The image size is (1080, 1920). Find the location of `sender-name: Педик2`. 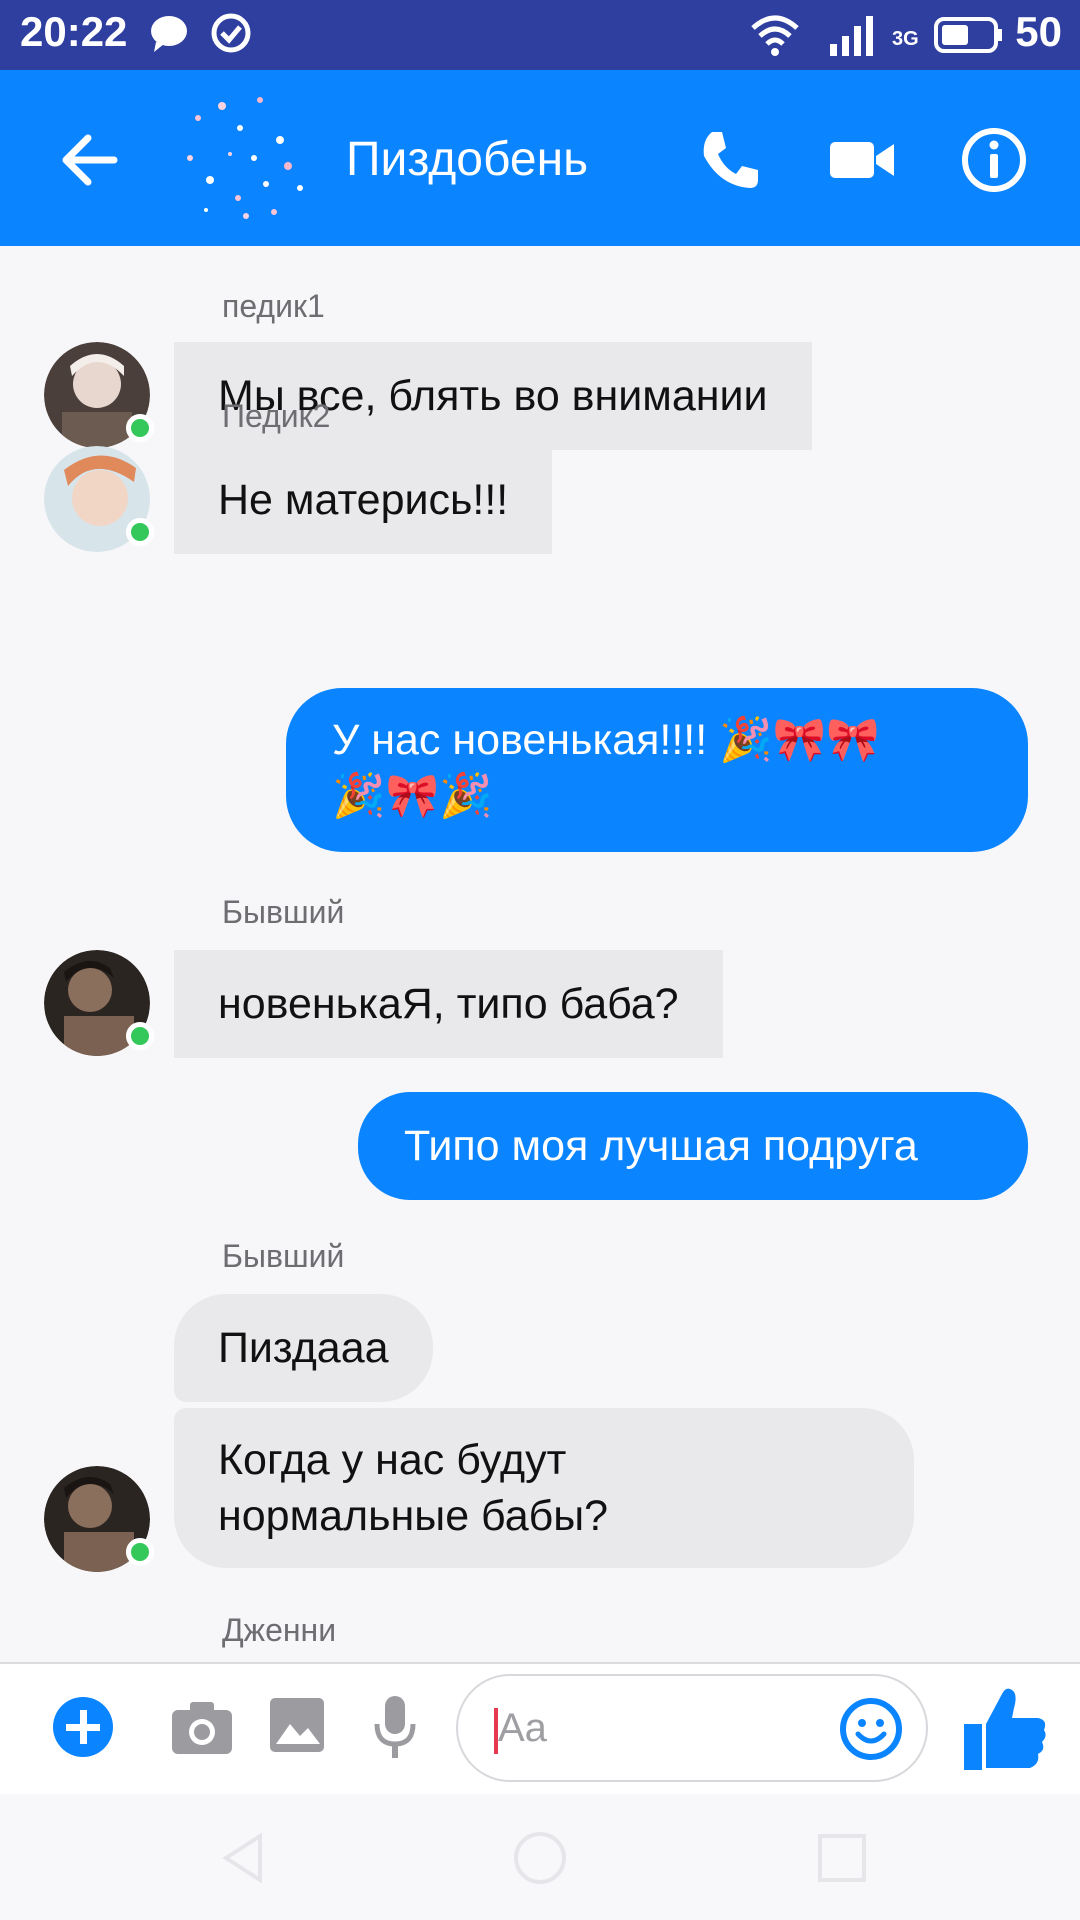

sender-name: Педик2 is located at coordinates (276, 416).